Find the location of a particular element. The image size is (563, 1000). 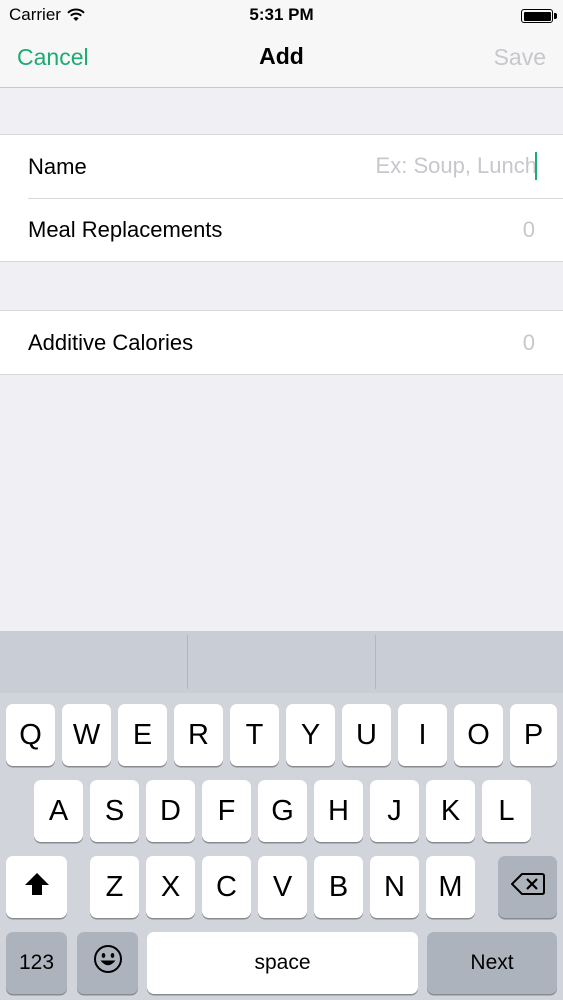

key-d: D is located at coordinates (170, 811).